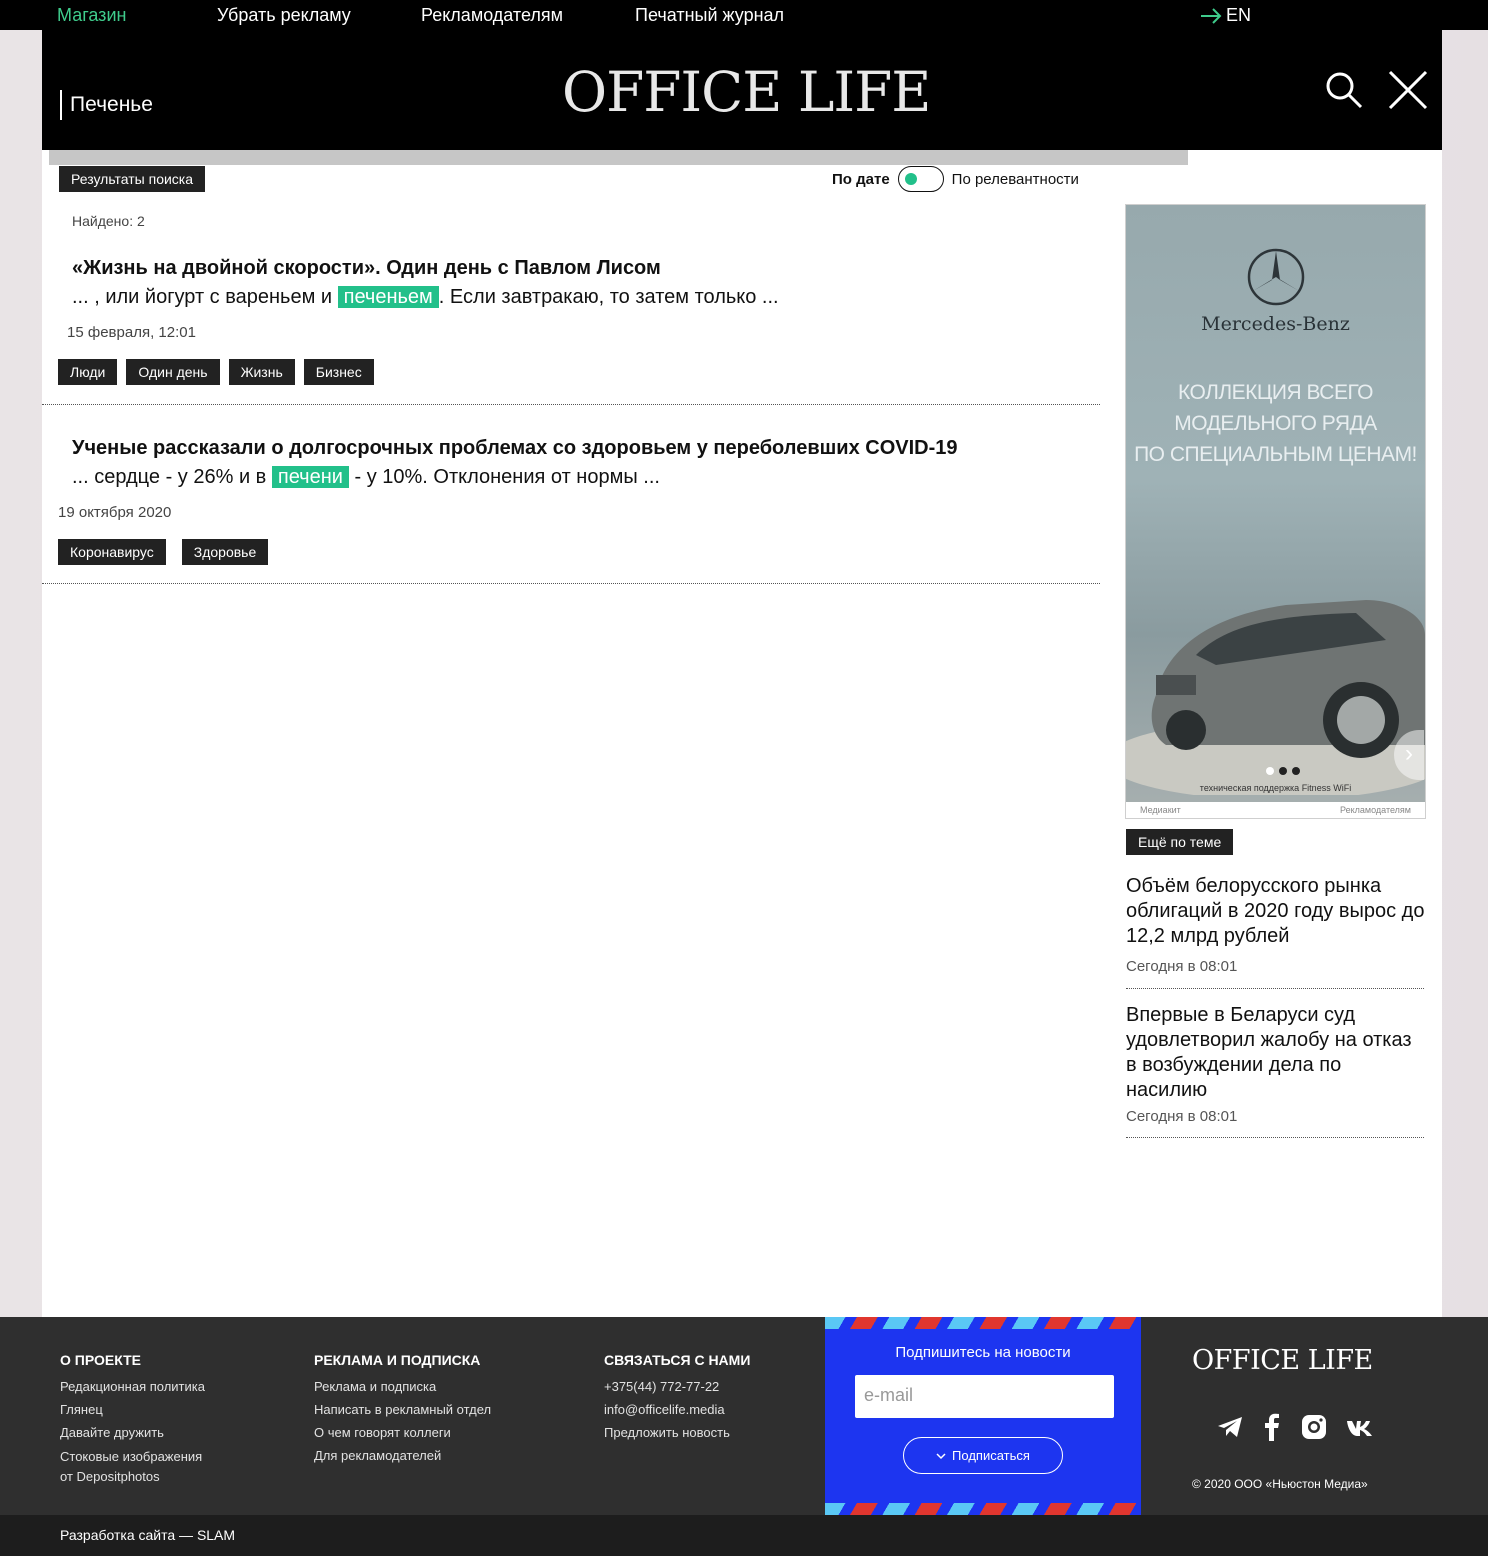 This screenshot has width=1488, height=1556. Describe the element at coordinates (388, 297) in the screenshot. I see `snippet-highlight: печеньем` at that location.